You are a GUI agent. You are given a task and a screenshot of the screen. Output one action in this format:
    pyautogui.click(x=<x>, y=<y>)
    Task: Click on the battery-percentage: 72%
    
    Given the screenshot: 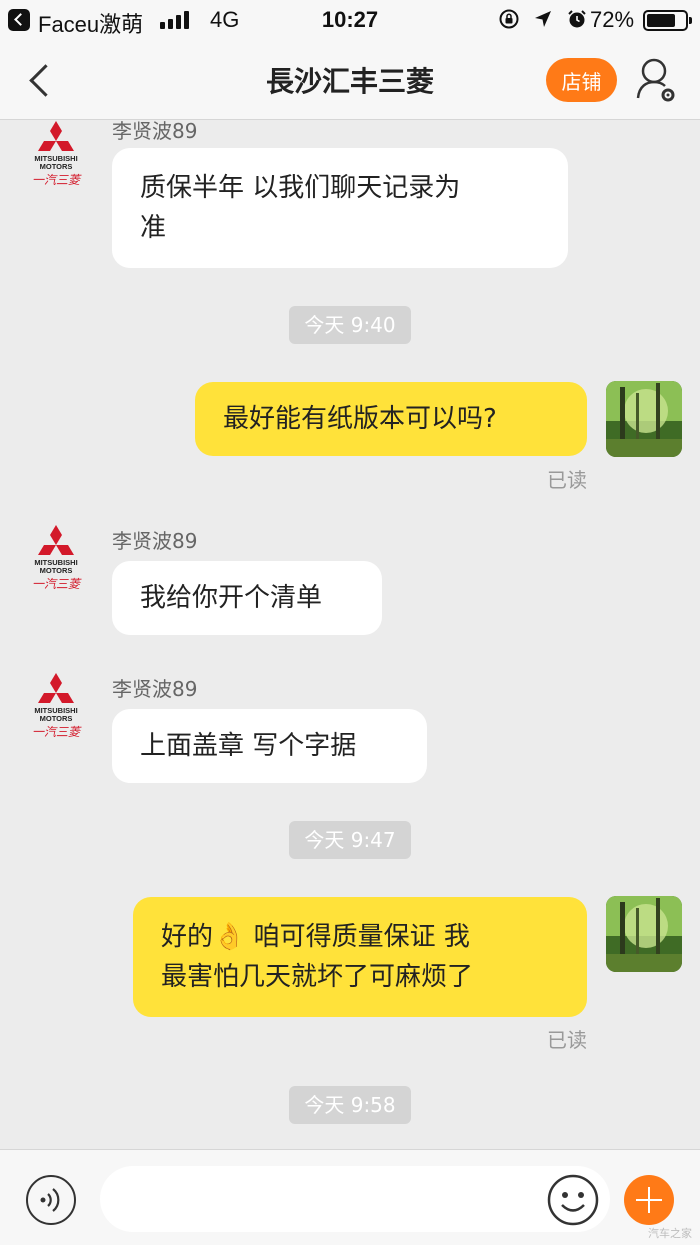 What is the action you would take?
    pyautogui.click(x=612, y=19)
    